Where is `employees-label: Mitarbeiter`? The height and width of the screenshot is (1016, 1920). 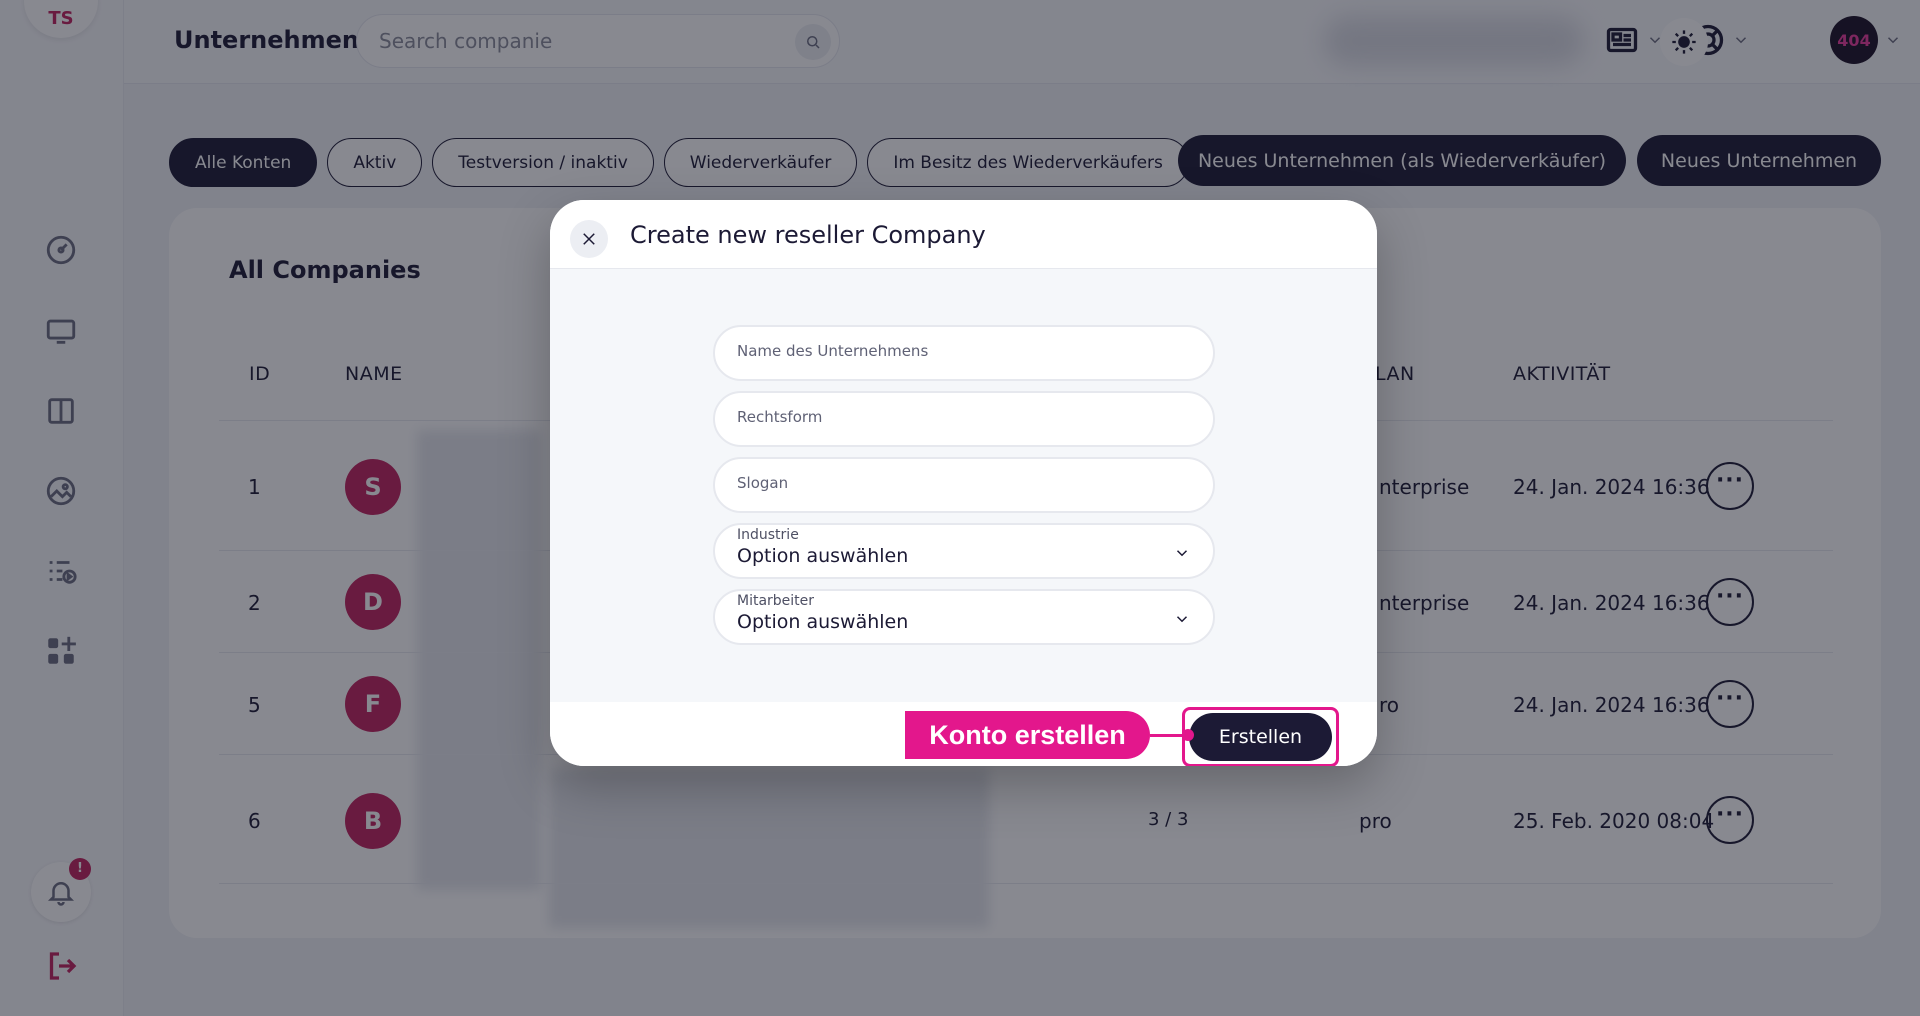
employees-label: Mitarbeiter is located at coordinates (776, 601).